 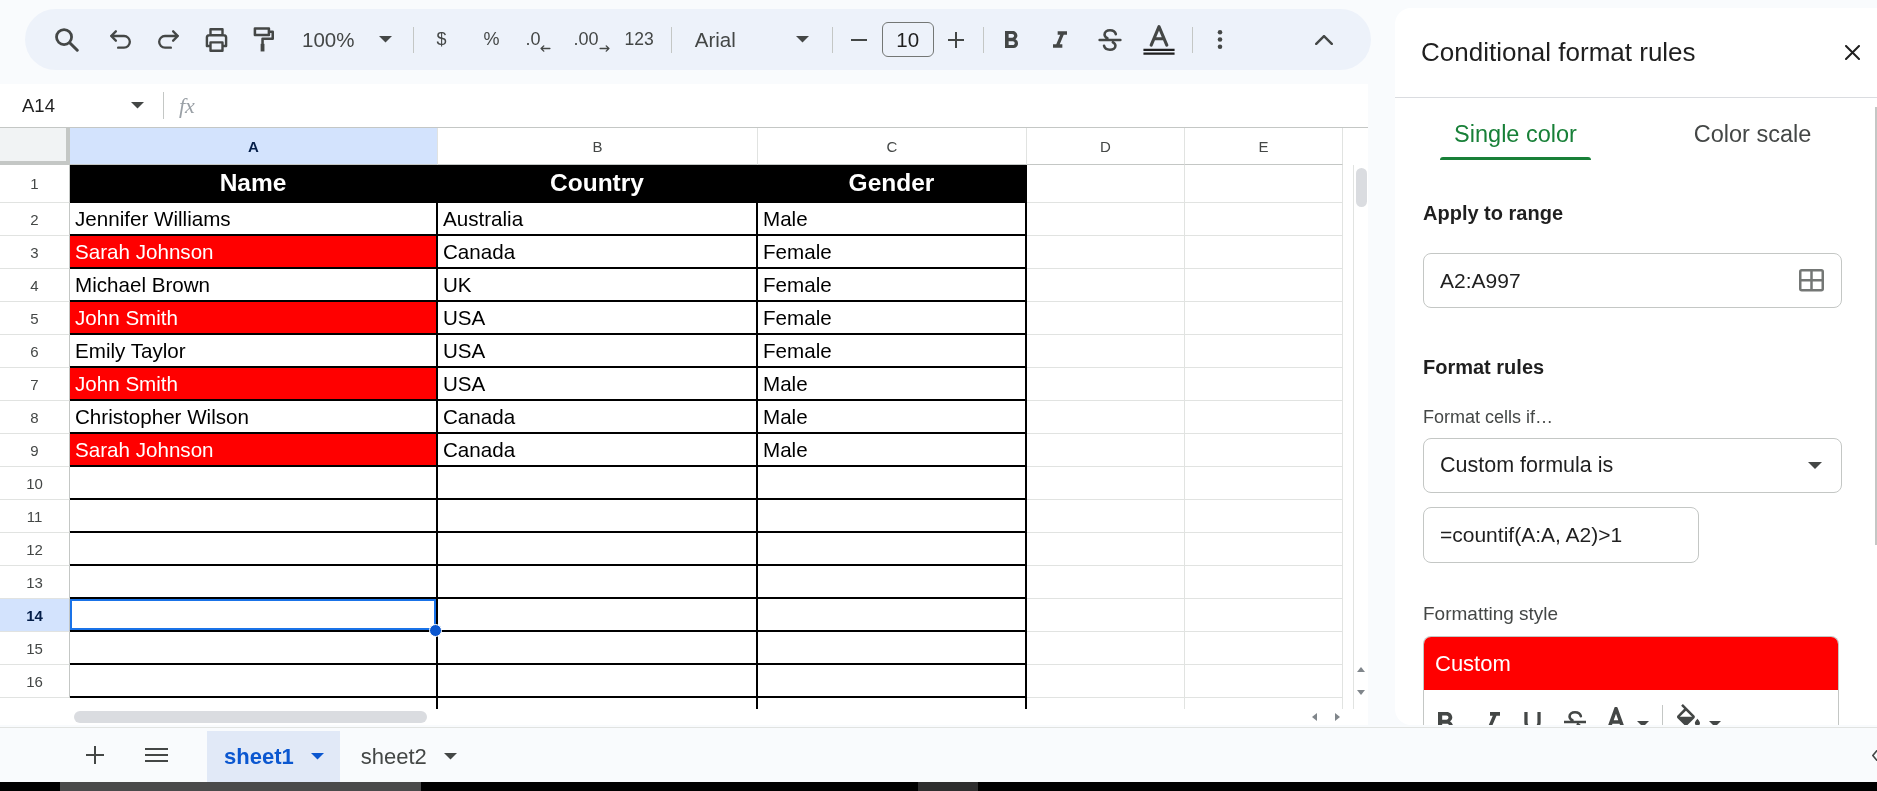 What do you see at coordinates (263, 39) in the screenshot?
I see `paint-roller-icon` at bounding box center [263, 39].